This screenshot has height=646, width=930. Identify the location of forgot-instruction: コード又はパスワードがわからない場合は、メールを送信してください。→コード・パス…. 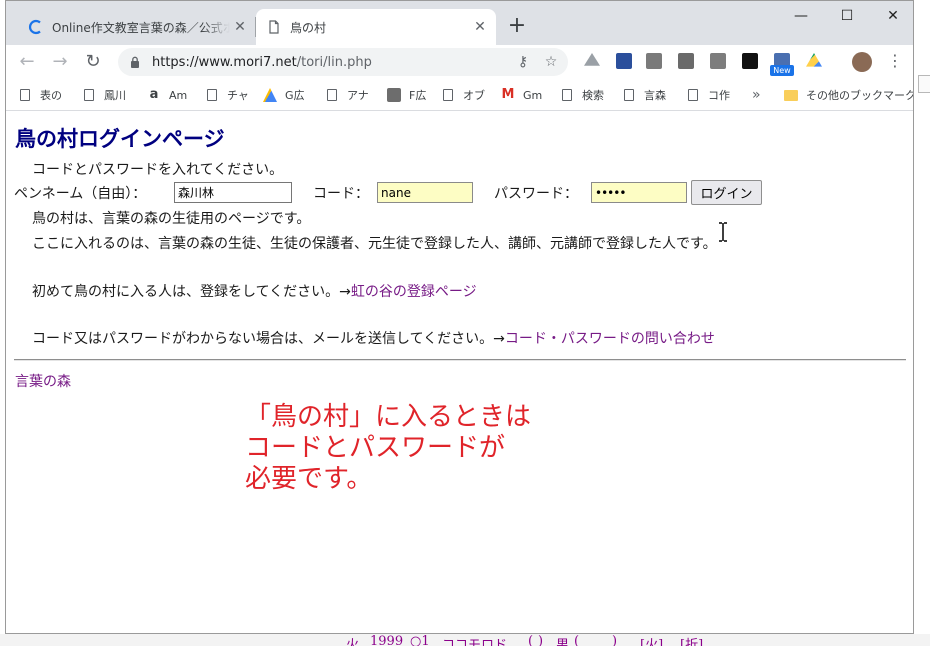
(373, 339).